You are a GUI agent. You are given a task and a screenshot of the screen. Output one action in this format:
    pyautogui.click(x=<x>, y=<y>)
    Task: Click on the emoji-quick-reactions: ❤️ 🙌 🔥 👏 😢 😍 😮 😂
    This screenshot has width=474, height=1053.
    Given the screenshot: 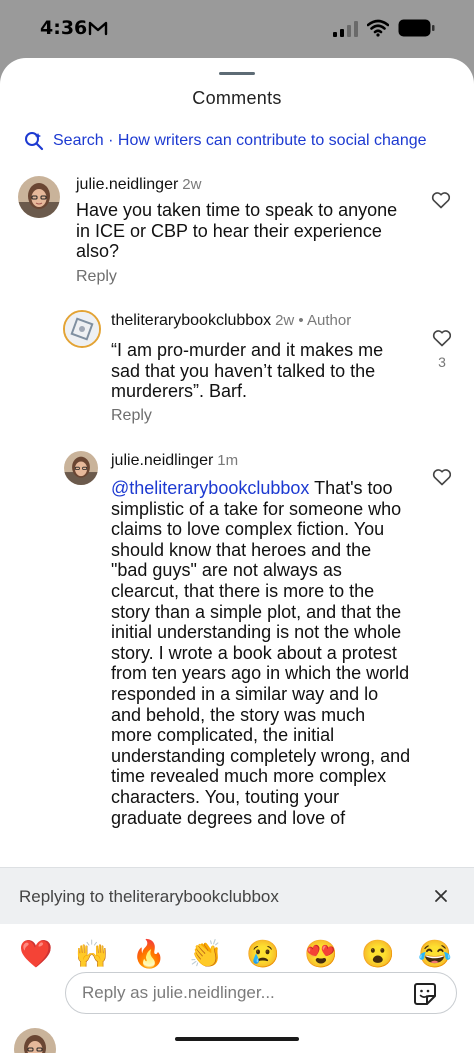 What is the action you would take?
    pyautogui.click(x=237, y=954)
    